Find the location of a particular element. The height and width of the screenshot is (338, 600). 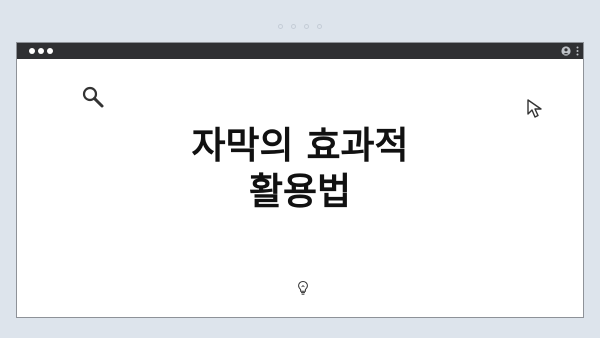

window-maximize-dot is located at coordinates (50, 51).